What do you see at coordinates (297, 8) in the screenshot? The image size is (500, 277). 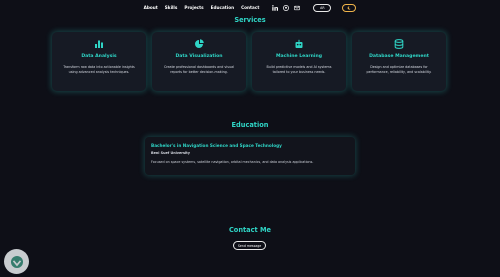 I see `email-icon` at bounding box center [297, 8].